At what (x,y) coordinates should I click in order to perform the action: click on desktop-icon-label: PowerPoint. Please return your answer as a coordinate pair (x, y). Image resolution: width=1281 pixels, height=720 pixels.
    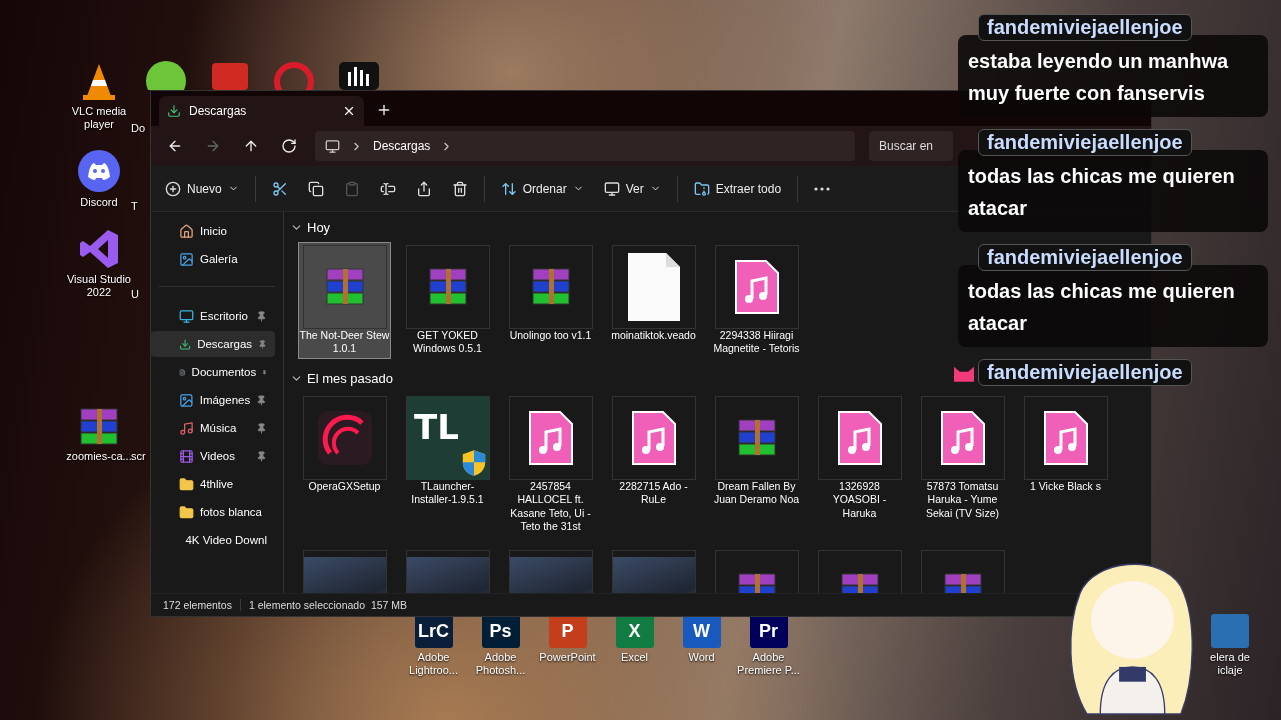
    Looking at the image, I should click on (567, 658).